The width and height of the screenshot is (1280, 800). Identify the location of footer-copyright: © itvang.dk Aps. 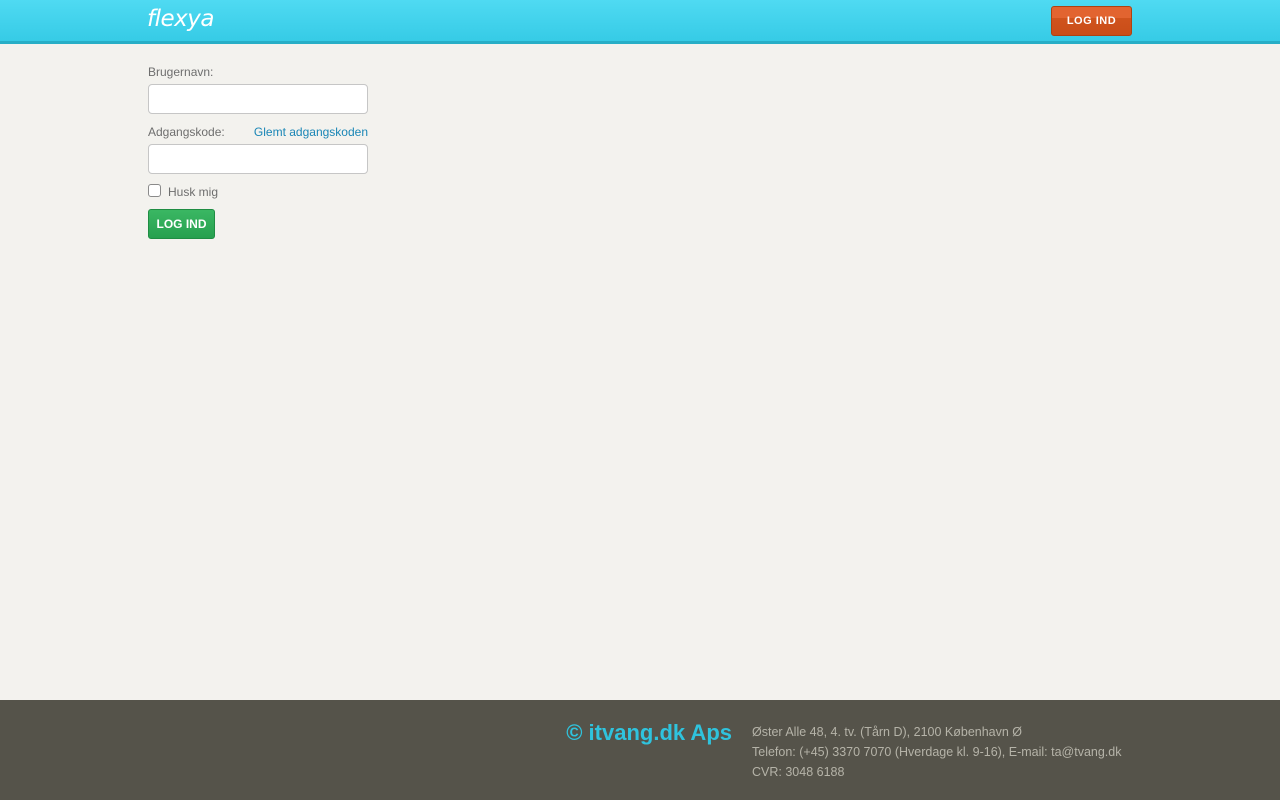
(649, 732).